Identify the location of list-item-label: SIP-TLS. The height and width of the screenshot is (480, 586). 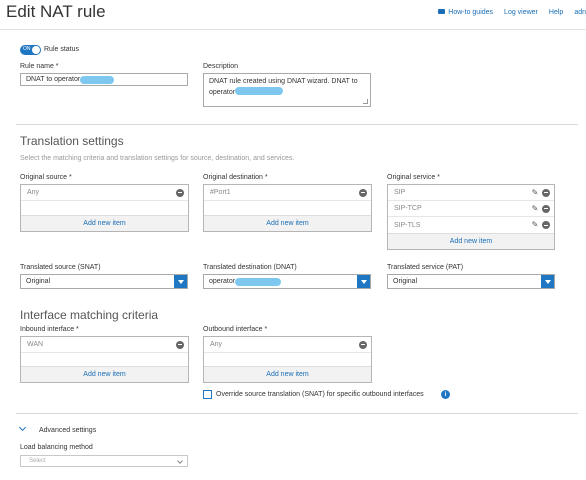
(407, 225).